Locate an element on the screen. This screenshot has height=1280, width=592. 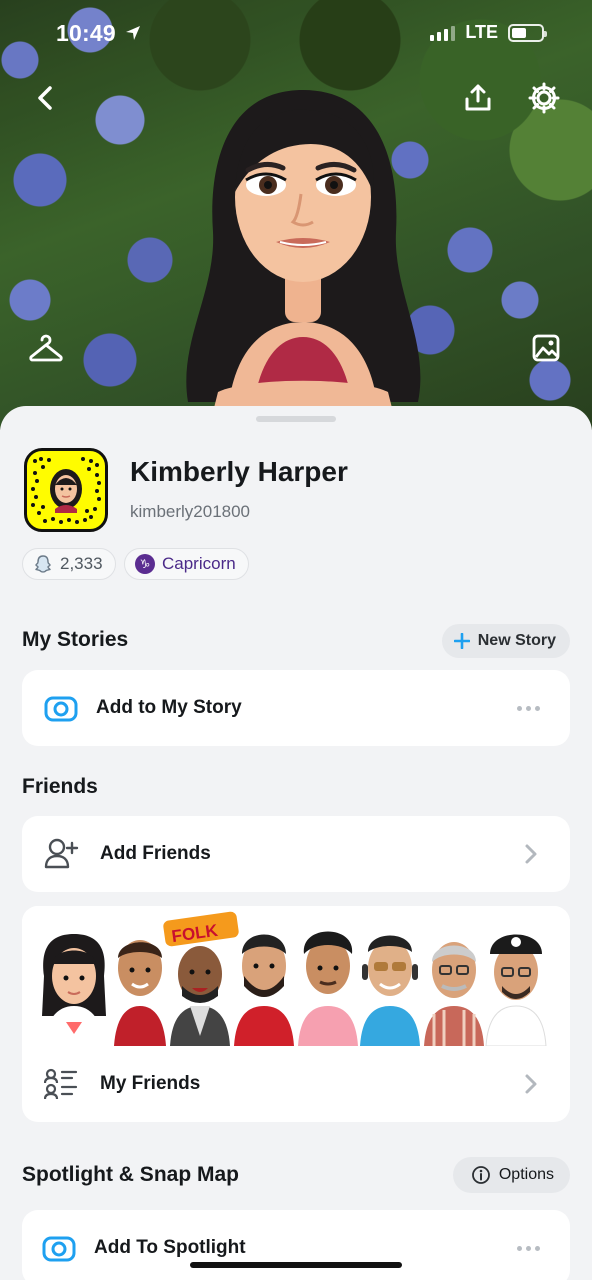
share-button is located at coordinates (478, 98).